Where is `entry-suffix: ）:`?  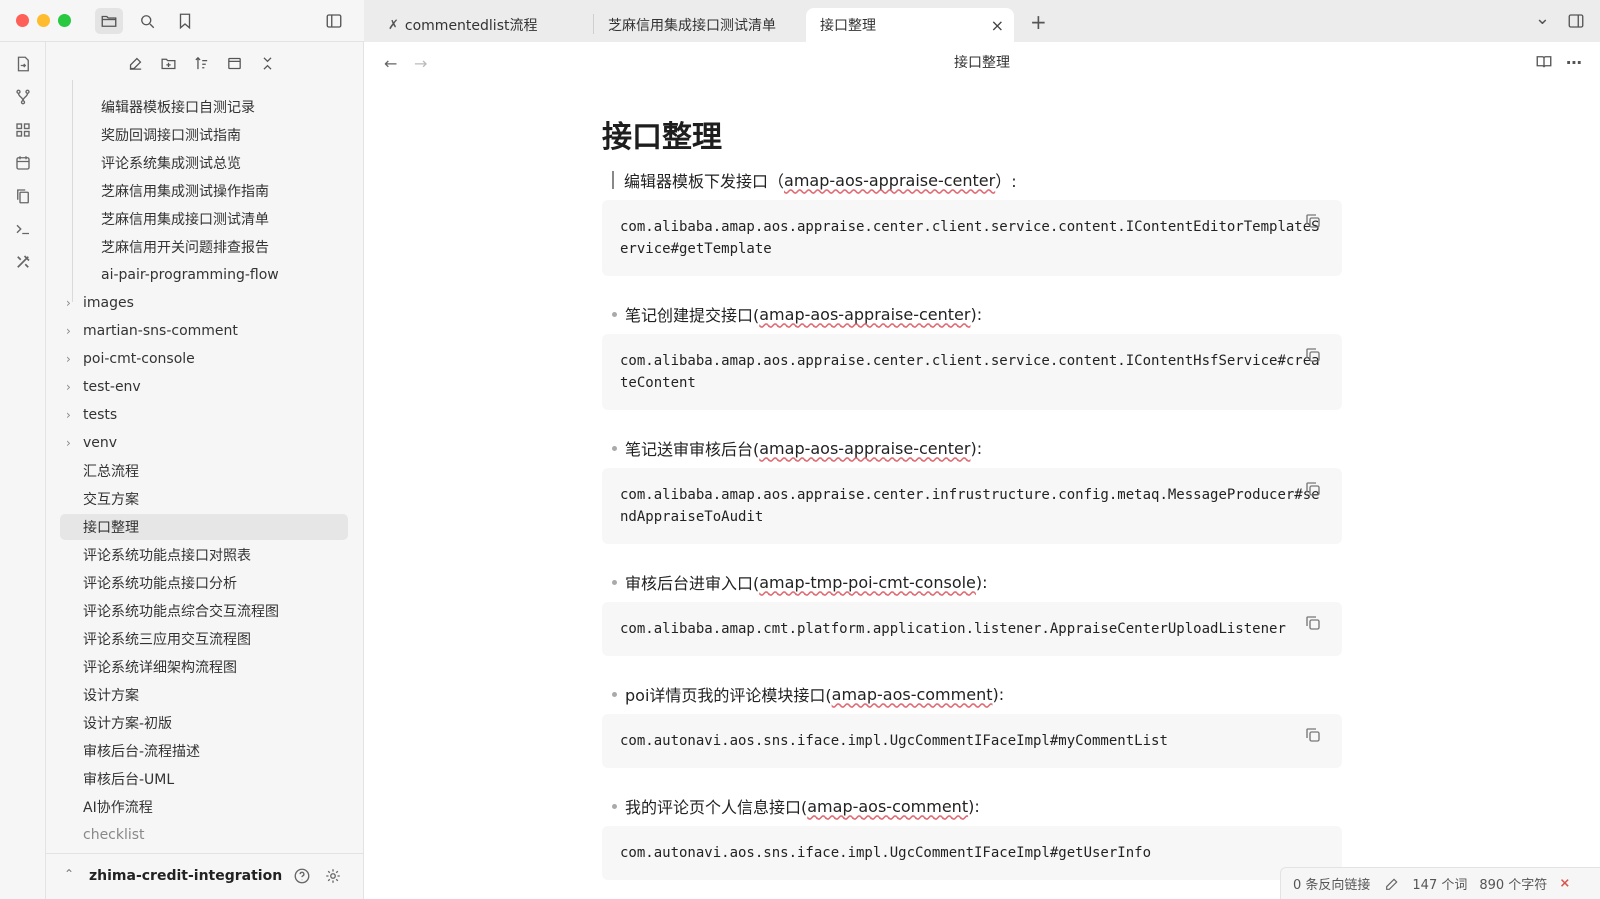
entry-suffix: ）: is located at coordinates (1006, 181).